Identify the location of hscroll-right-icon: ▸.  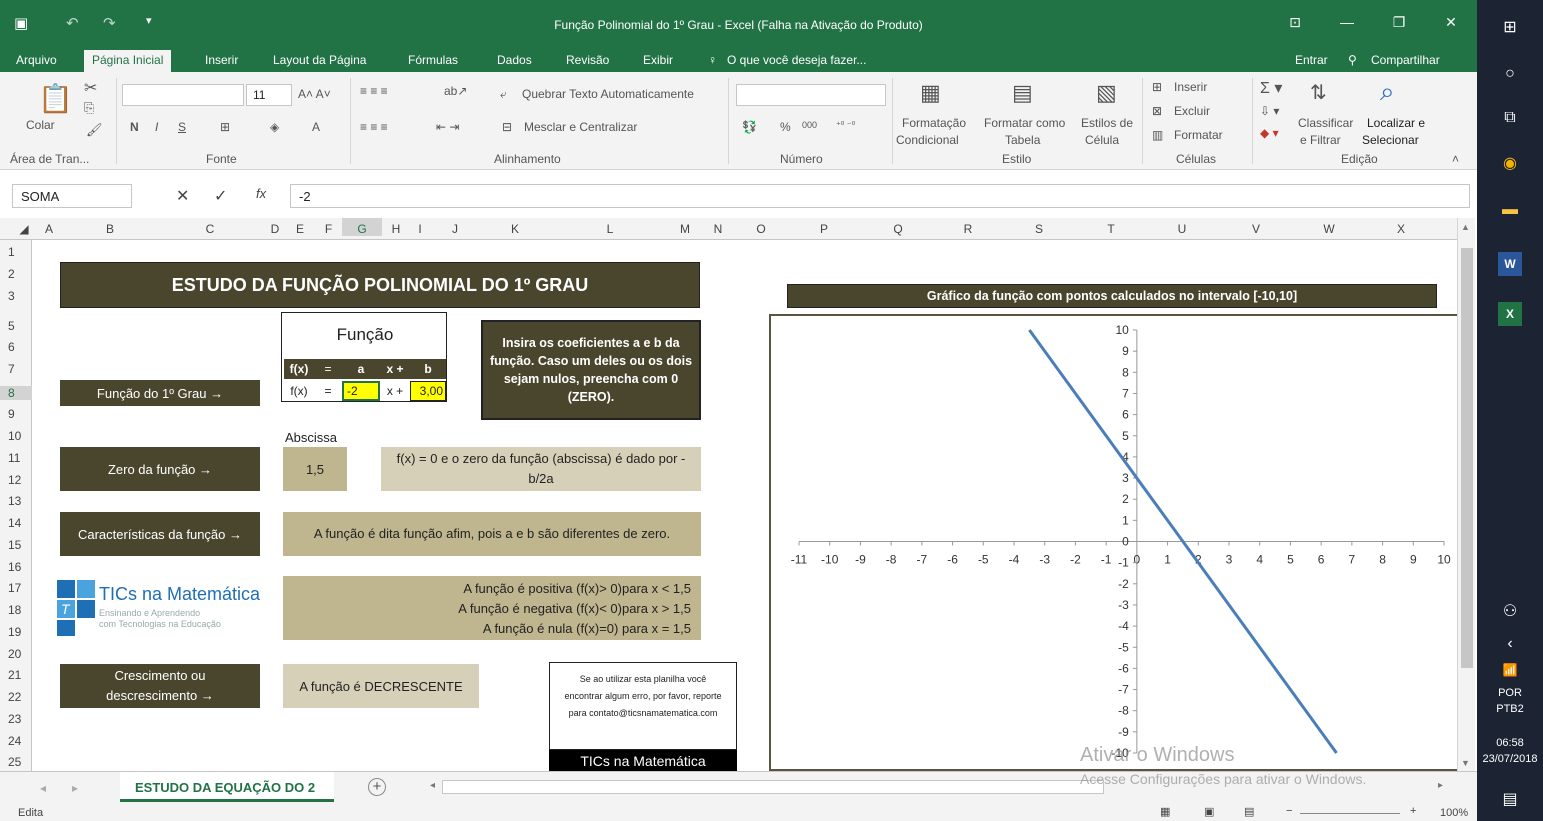
(1440, 785).